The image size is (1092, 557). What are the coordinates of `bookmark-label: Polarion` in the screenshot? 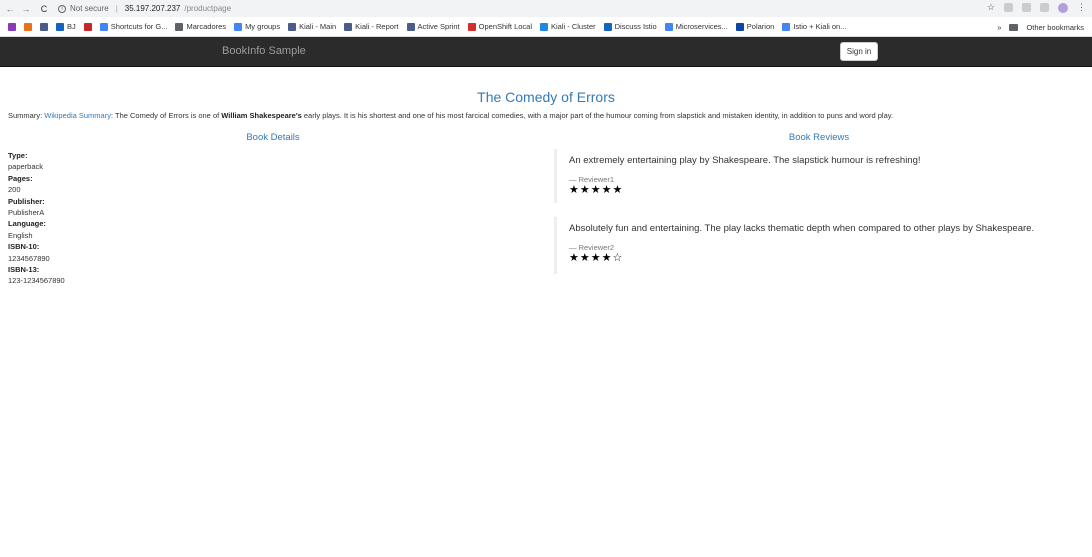 It's located at (760, 26).